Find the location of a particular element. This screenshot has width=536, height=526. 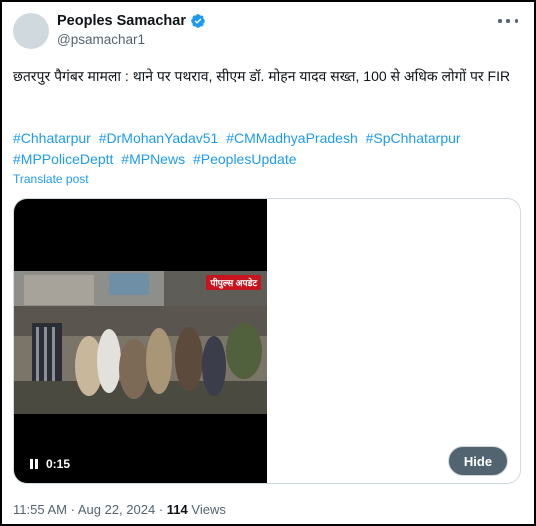

hashtag-link: #Chhatarpur is located at coordinates (52, 138).